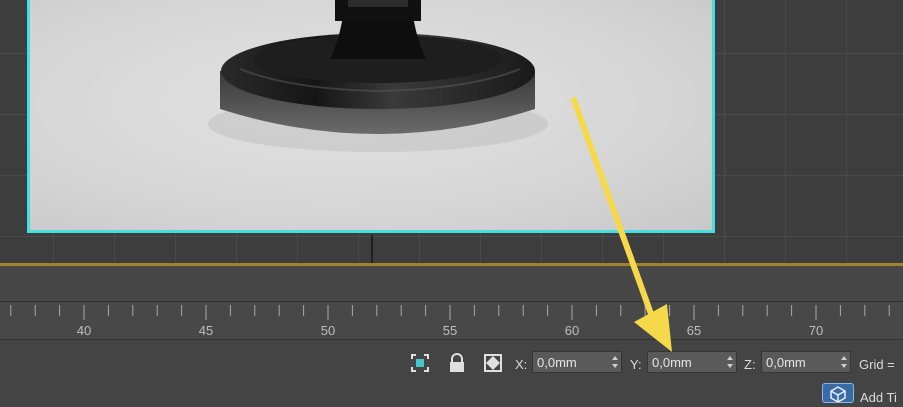  What do you see at coordinates (493, 363) in the screenshot?
I see `absolute-relative-transform-icon` at bounding box center [493, 363].